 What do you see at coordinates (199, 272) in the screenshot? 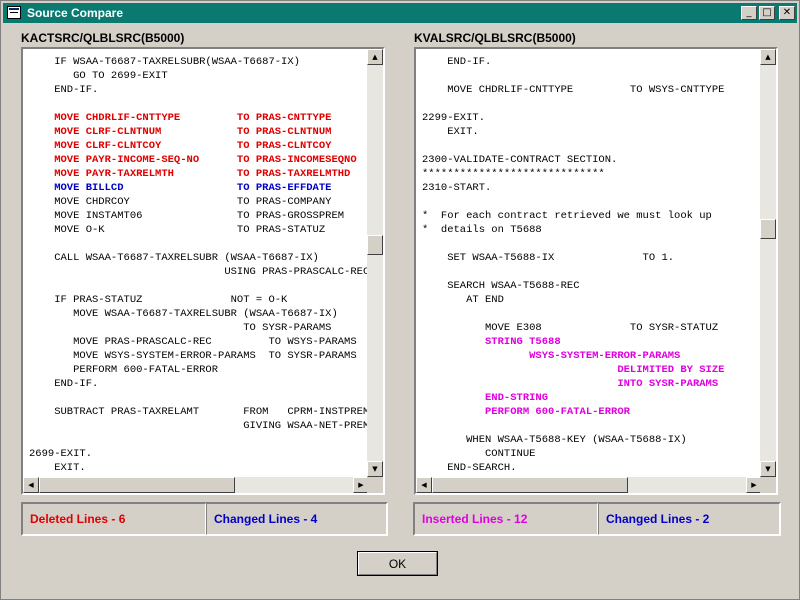
I see `code-line: USING PRAS-PRASCALC-REC` at bounding box center [199, 272].